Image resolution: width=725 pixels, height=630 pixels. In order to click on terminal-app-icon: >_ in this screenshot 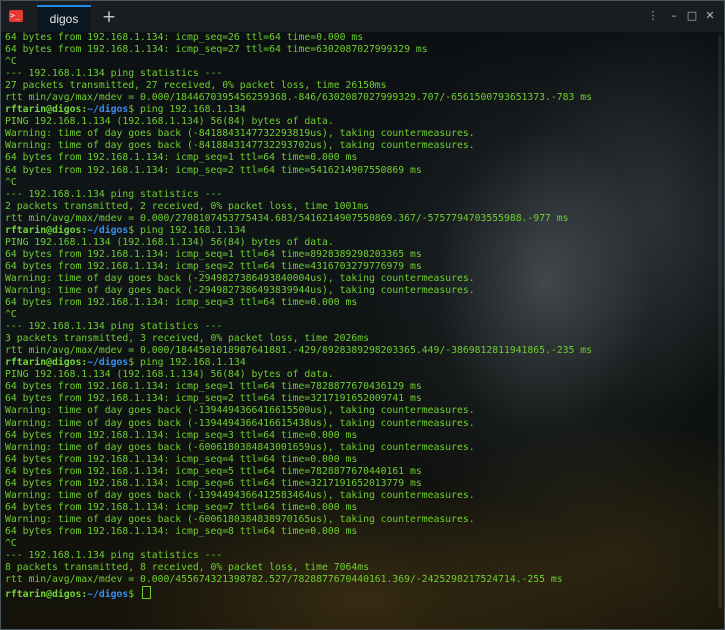, I will do `click(16, 16)`.